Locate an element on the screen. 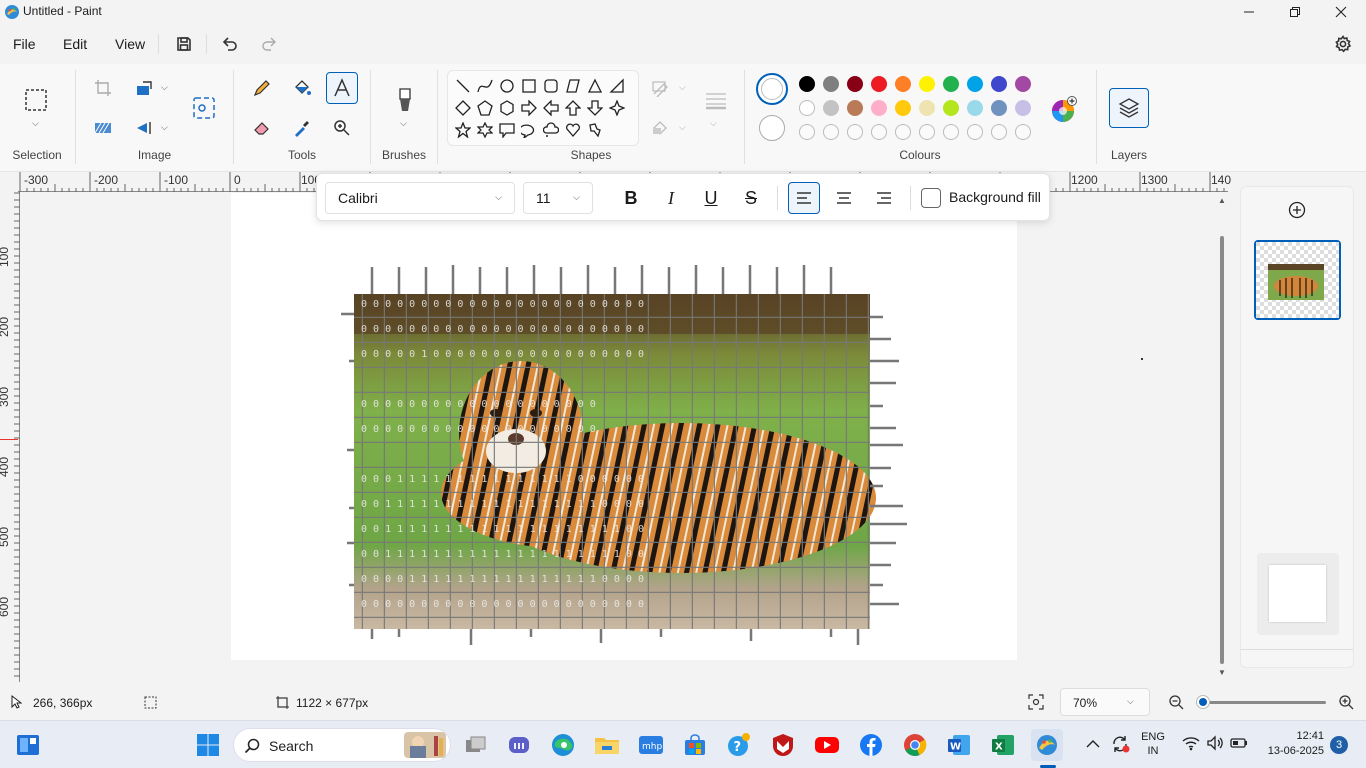 The width and height of the screenshot is (1366, 768). undo-button is located at coordinates (230, 44).